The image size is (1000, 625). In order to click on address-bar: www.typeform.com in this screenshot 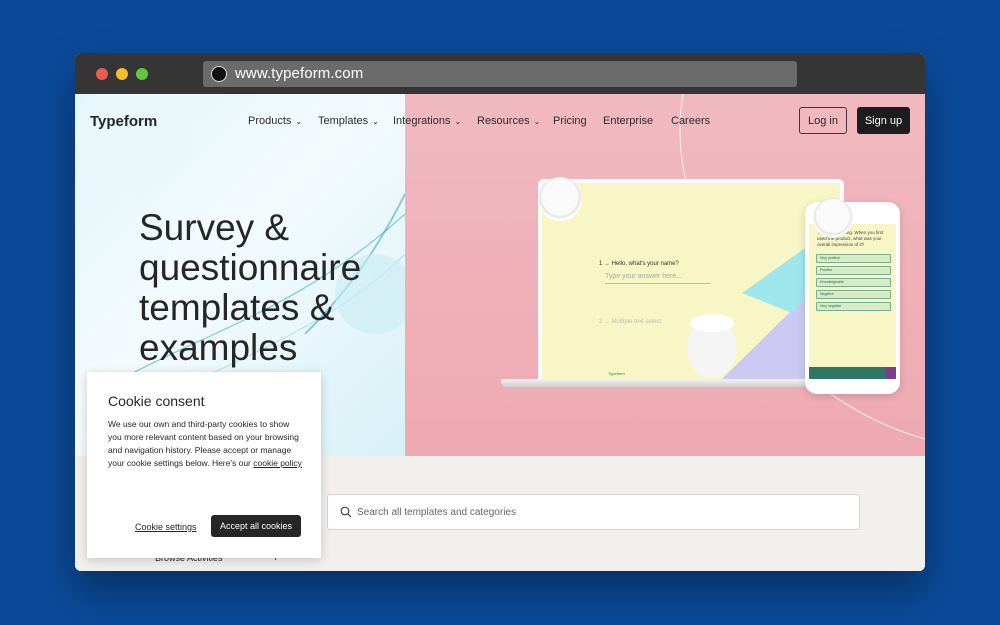, I will do `click(500, 74)`.